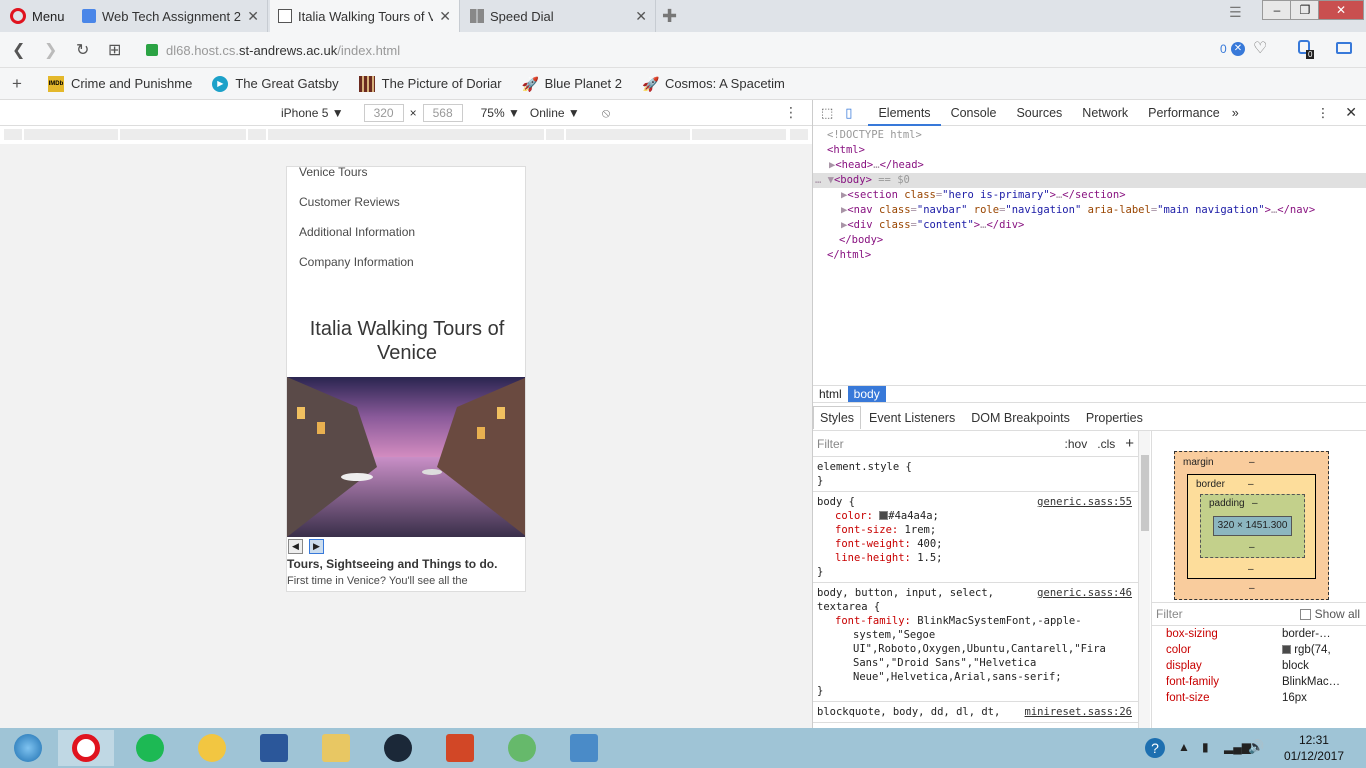 Image resolution: width=1366 pixels, height=768 pixels. I want to click on minimize-button: –, so click(1277, 10).